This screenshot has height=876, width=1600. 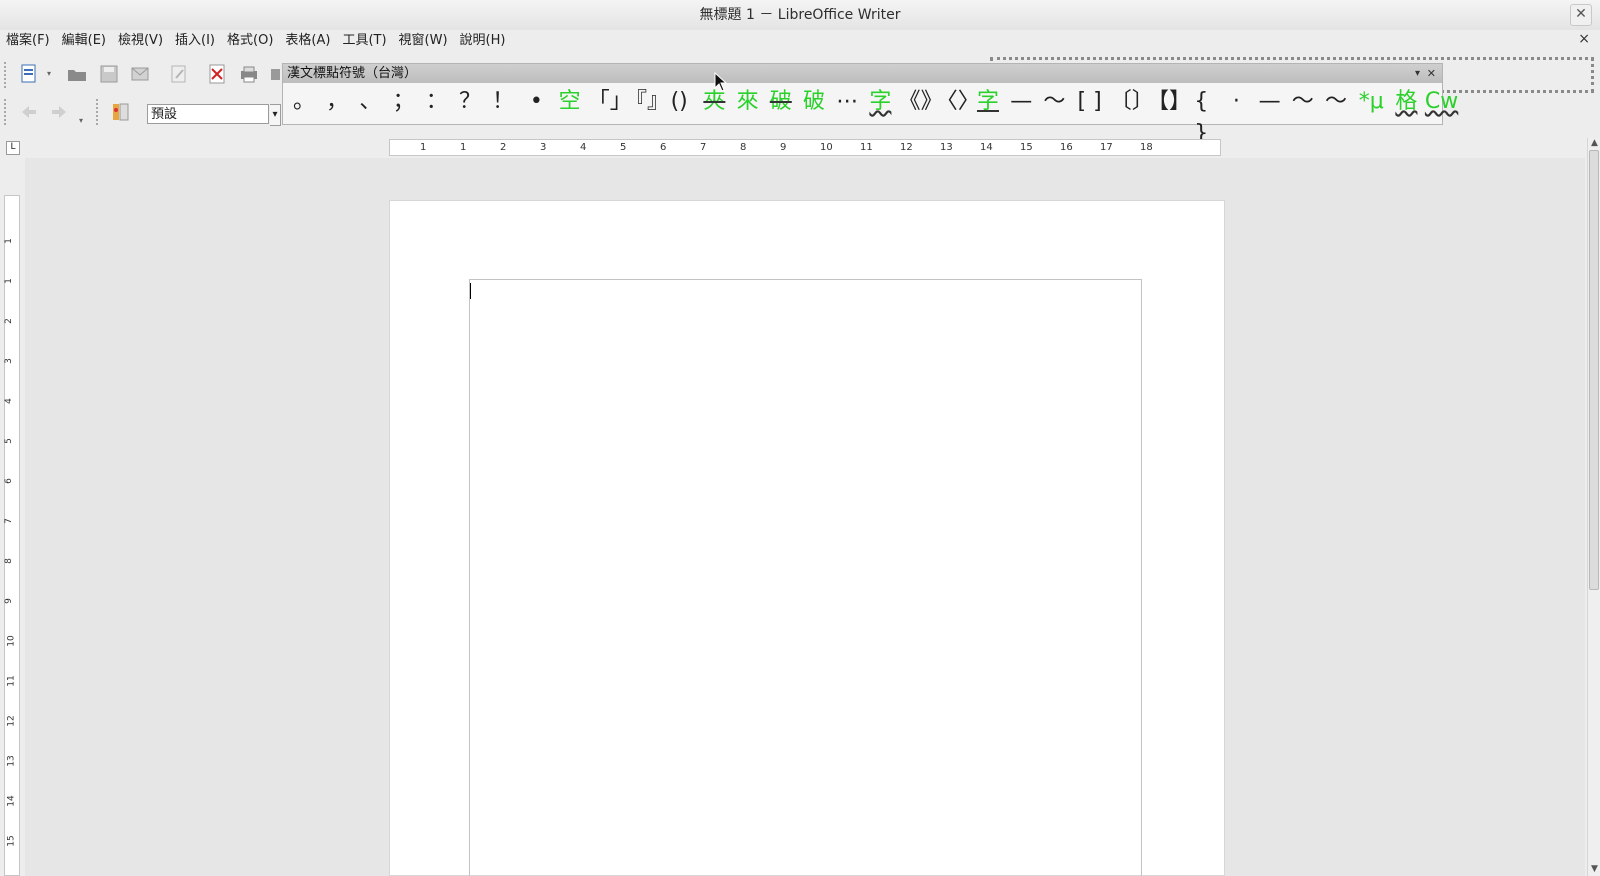 I want to click on document-close-icon: ×, so click(x=1584, y=39).